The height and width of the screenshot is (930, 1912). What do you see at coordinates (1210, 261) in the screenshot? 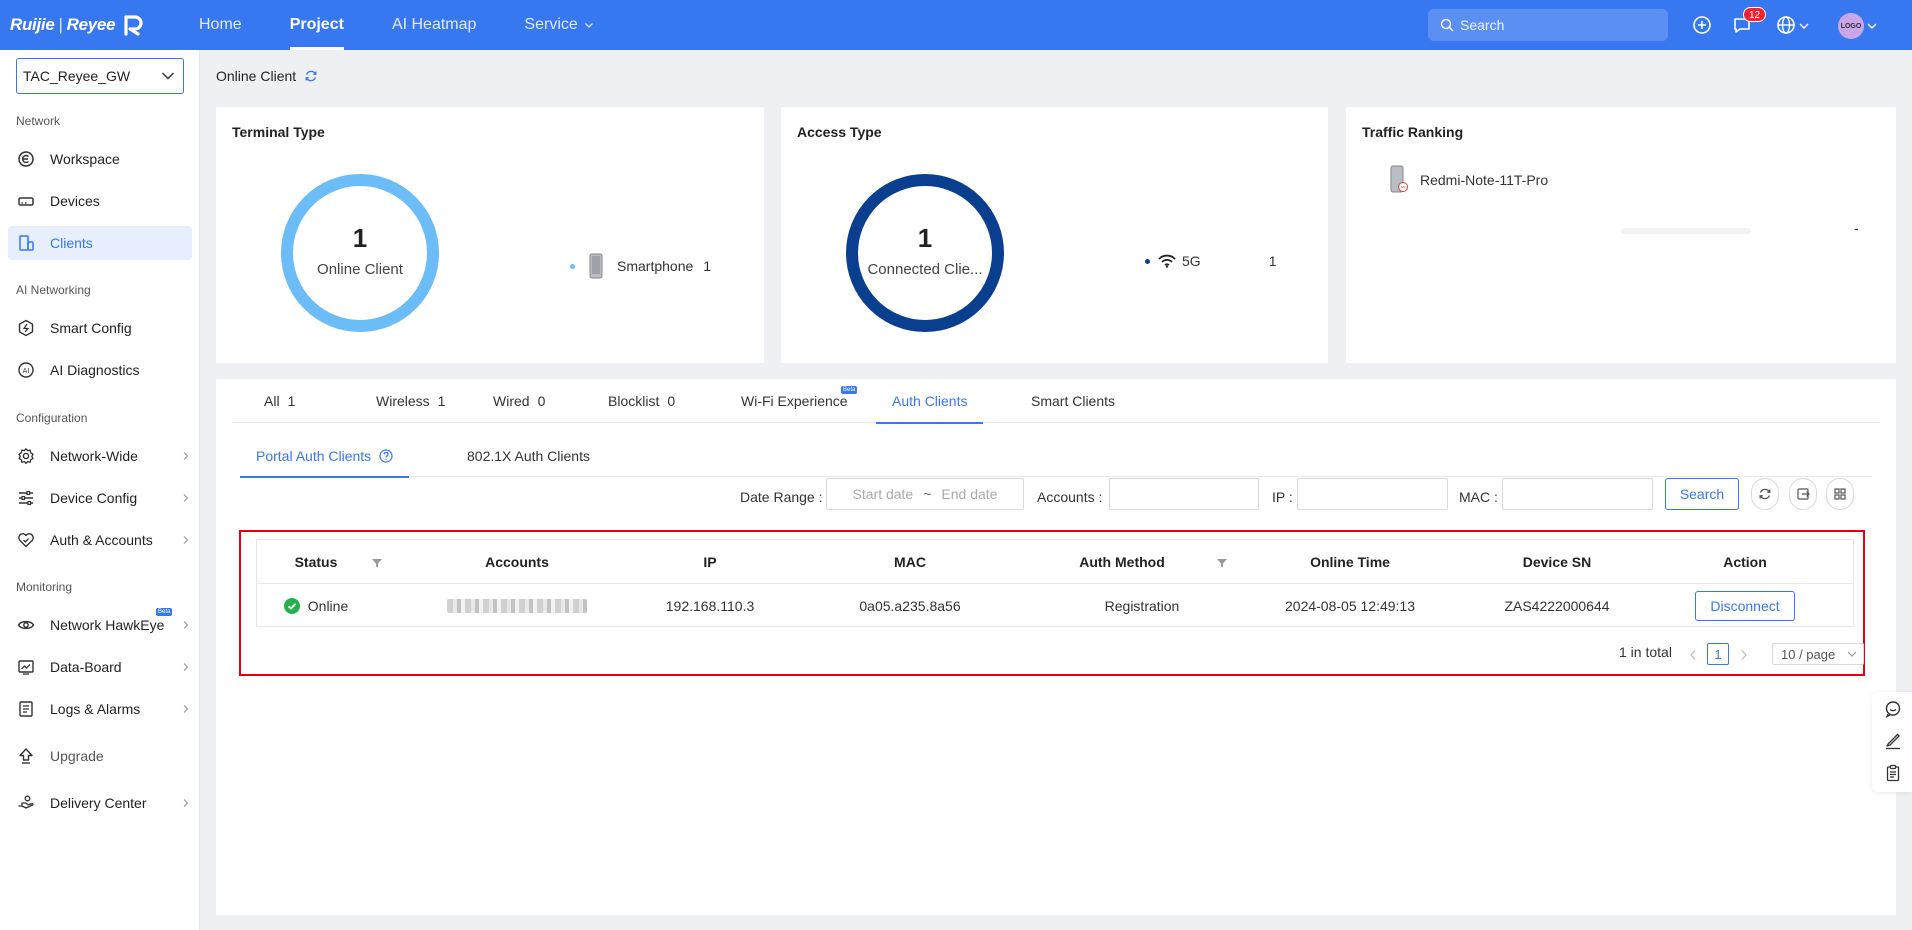
I see `access-legend: 5G 1` at bounding box center [1210, 261].